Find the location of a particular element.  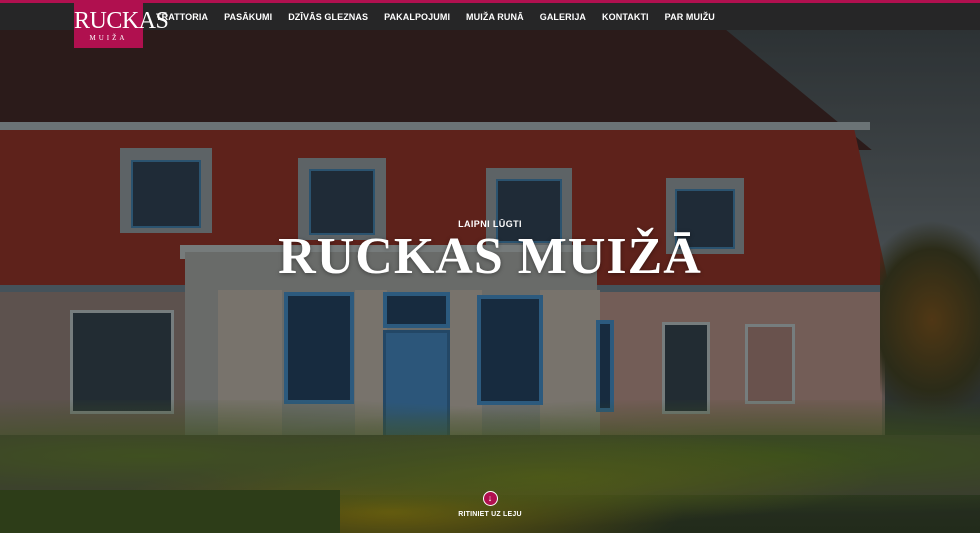

site-logo: RUCKAS MUIŽA is located at coordinates (121, 24).